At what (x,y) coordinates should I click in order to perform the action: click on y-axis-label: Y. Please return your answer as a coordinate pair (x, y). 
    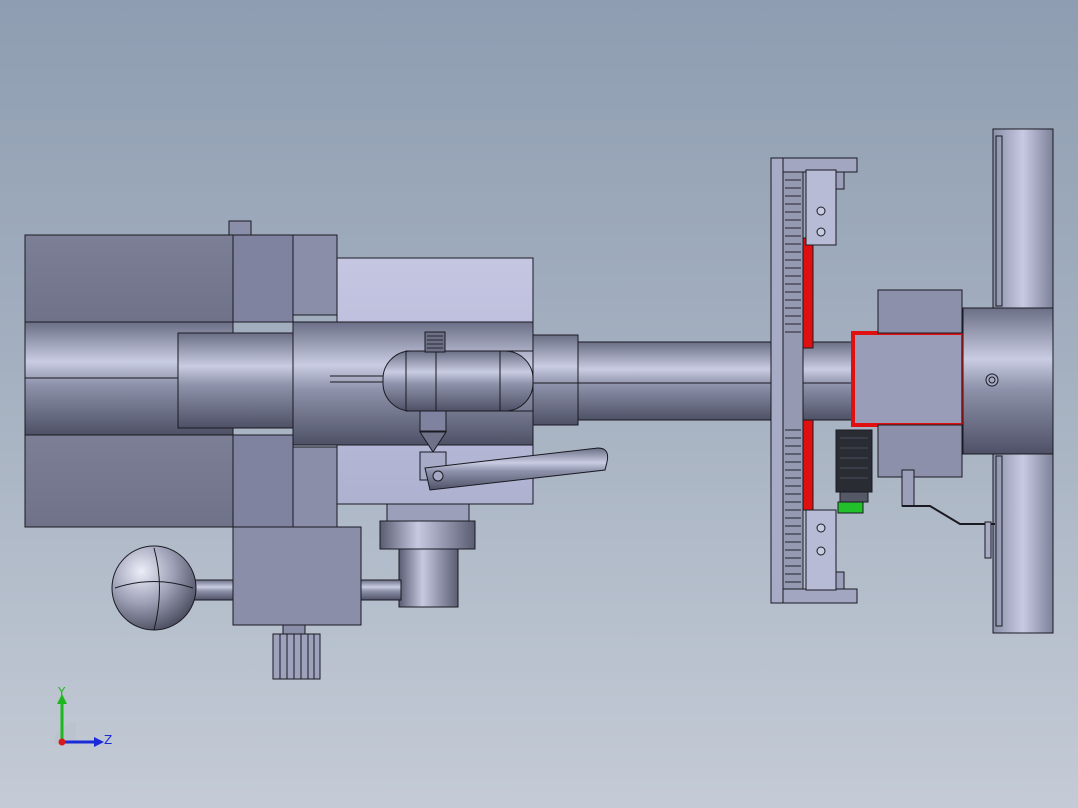
    Looking at the image, I should click on (61, 692).